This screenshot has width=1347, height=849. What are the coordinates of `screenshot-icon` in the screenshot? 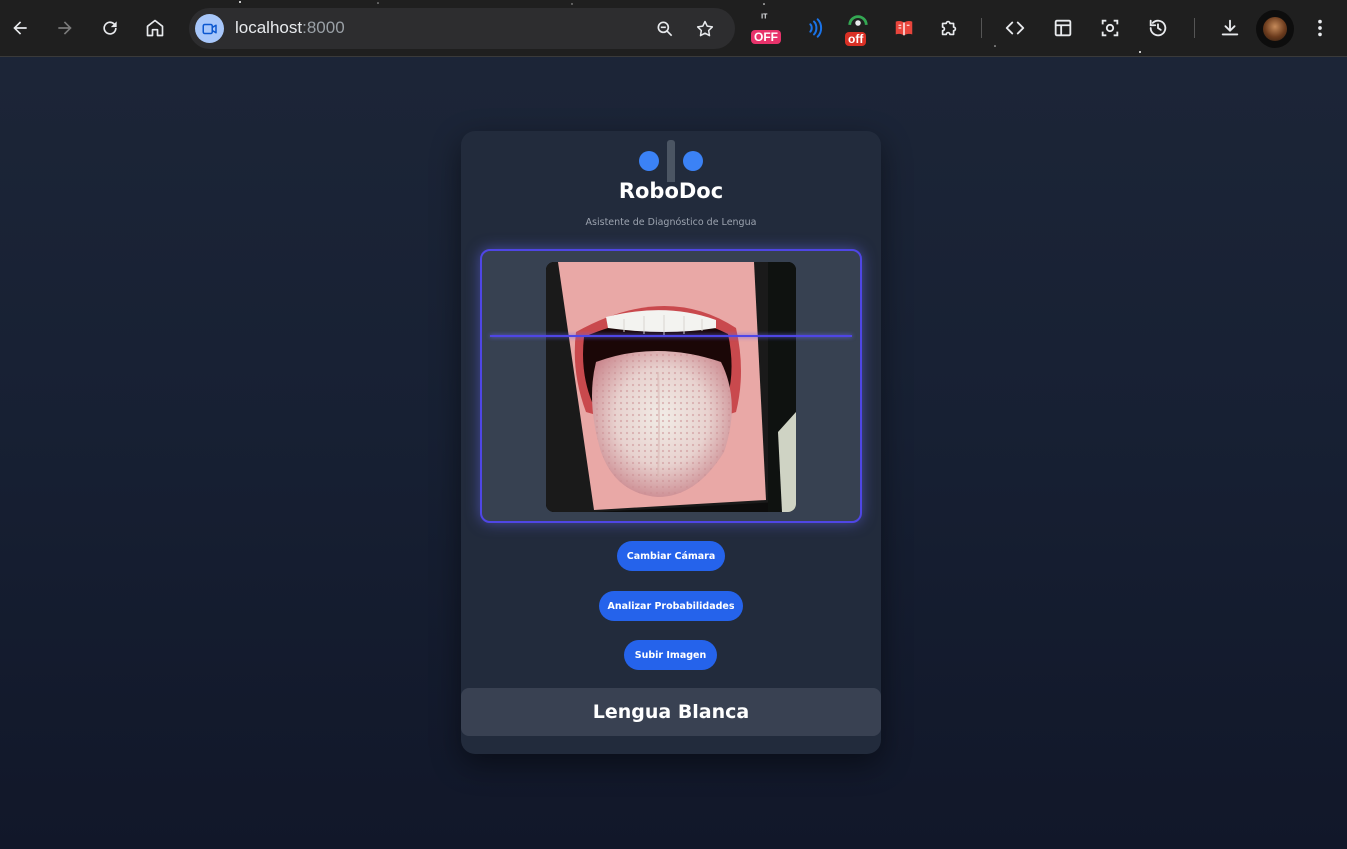 It's located at (1110, 28).